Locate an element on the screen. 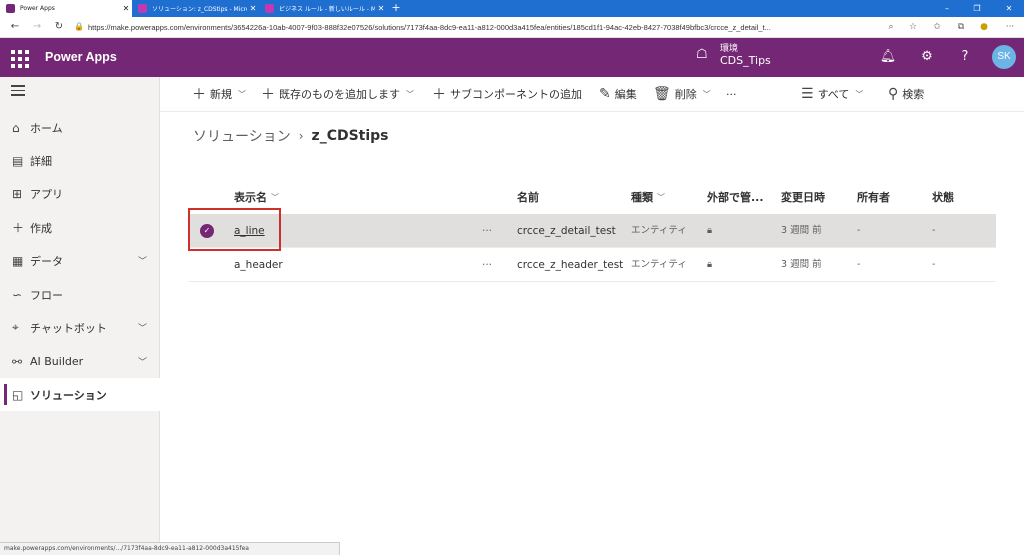 Image resolution: width=1024 pixels, height=555 pixels. browser-tab-power-apps: Power Apps ✕ is located at coordinates (66, 8).